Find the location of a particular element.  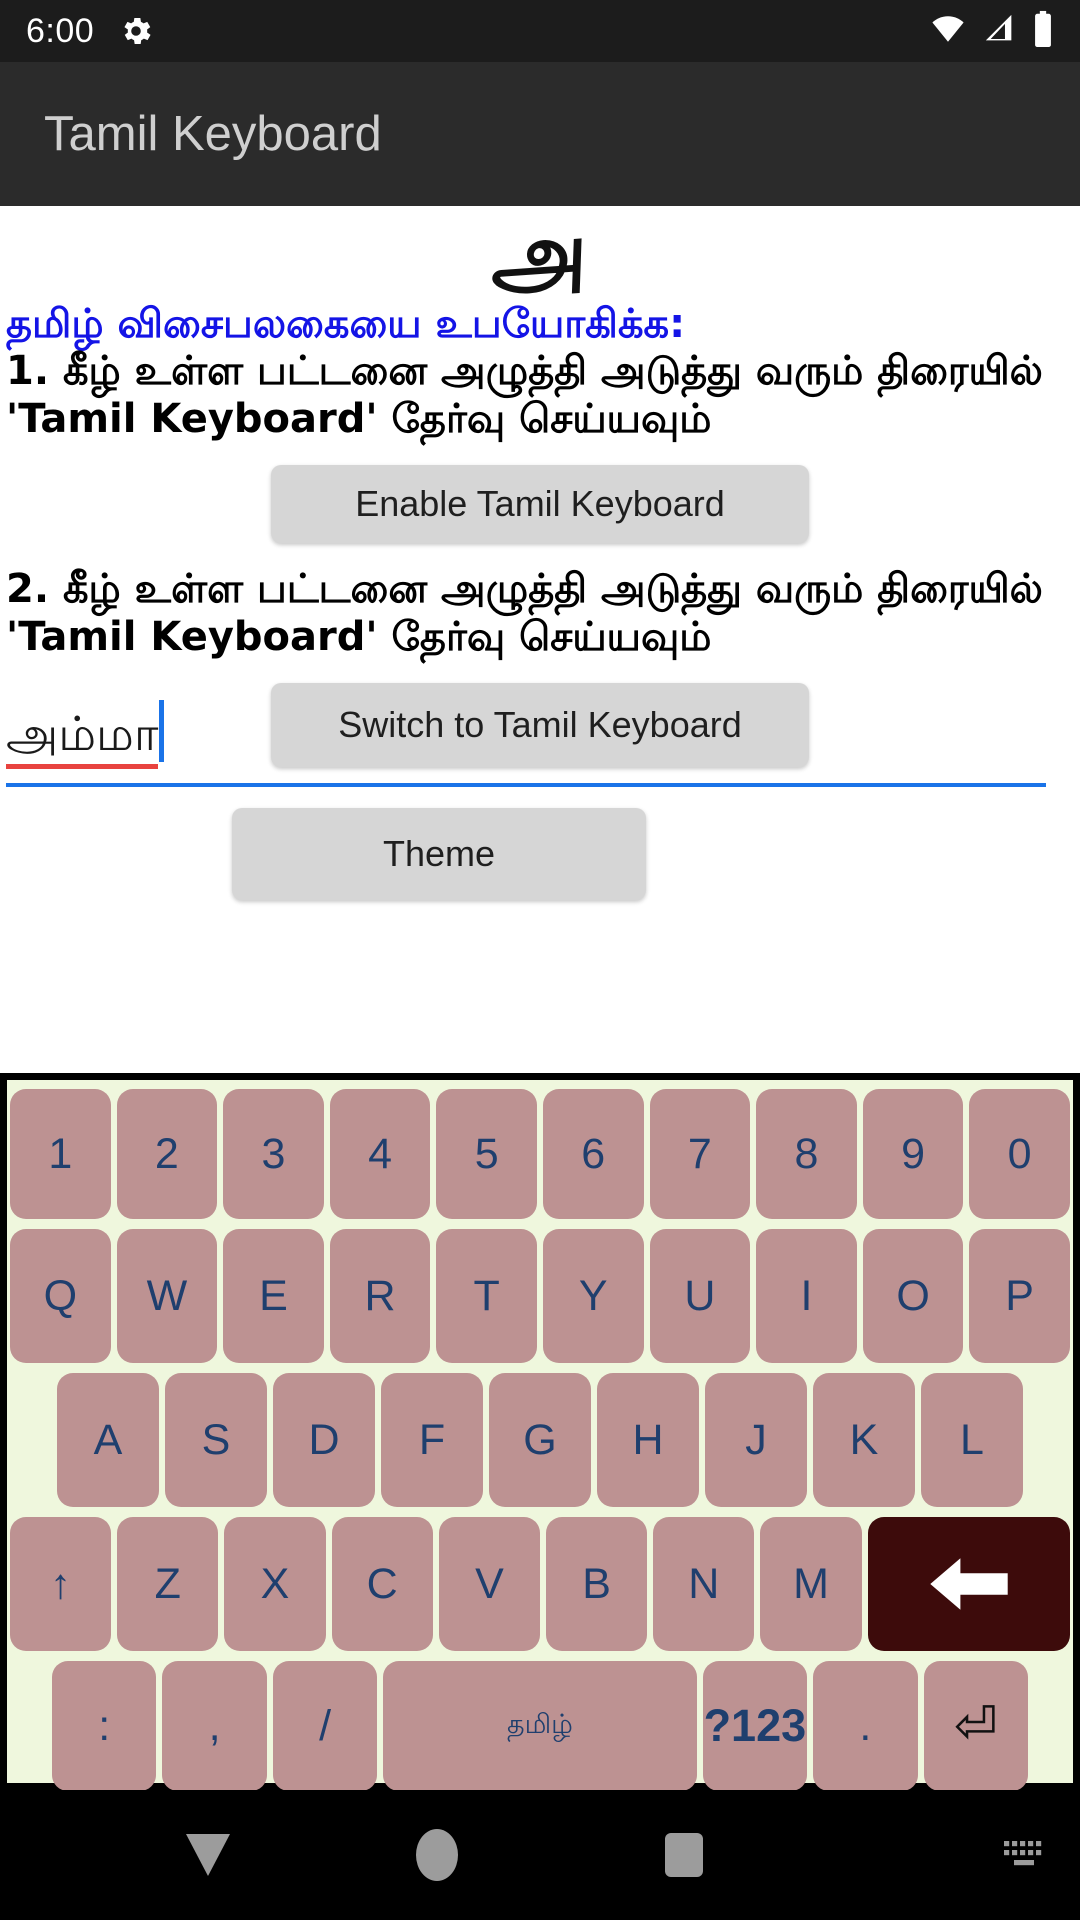

theme-button: Theme is located at coordinates (439, 854).